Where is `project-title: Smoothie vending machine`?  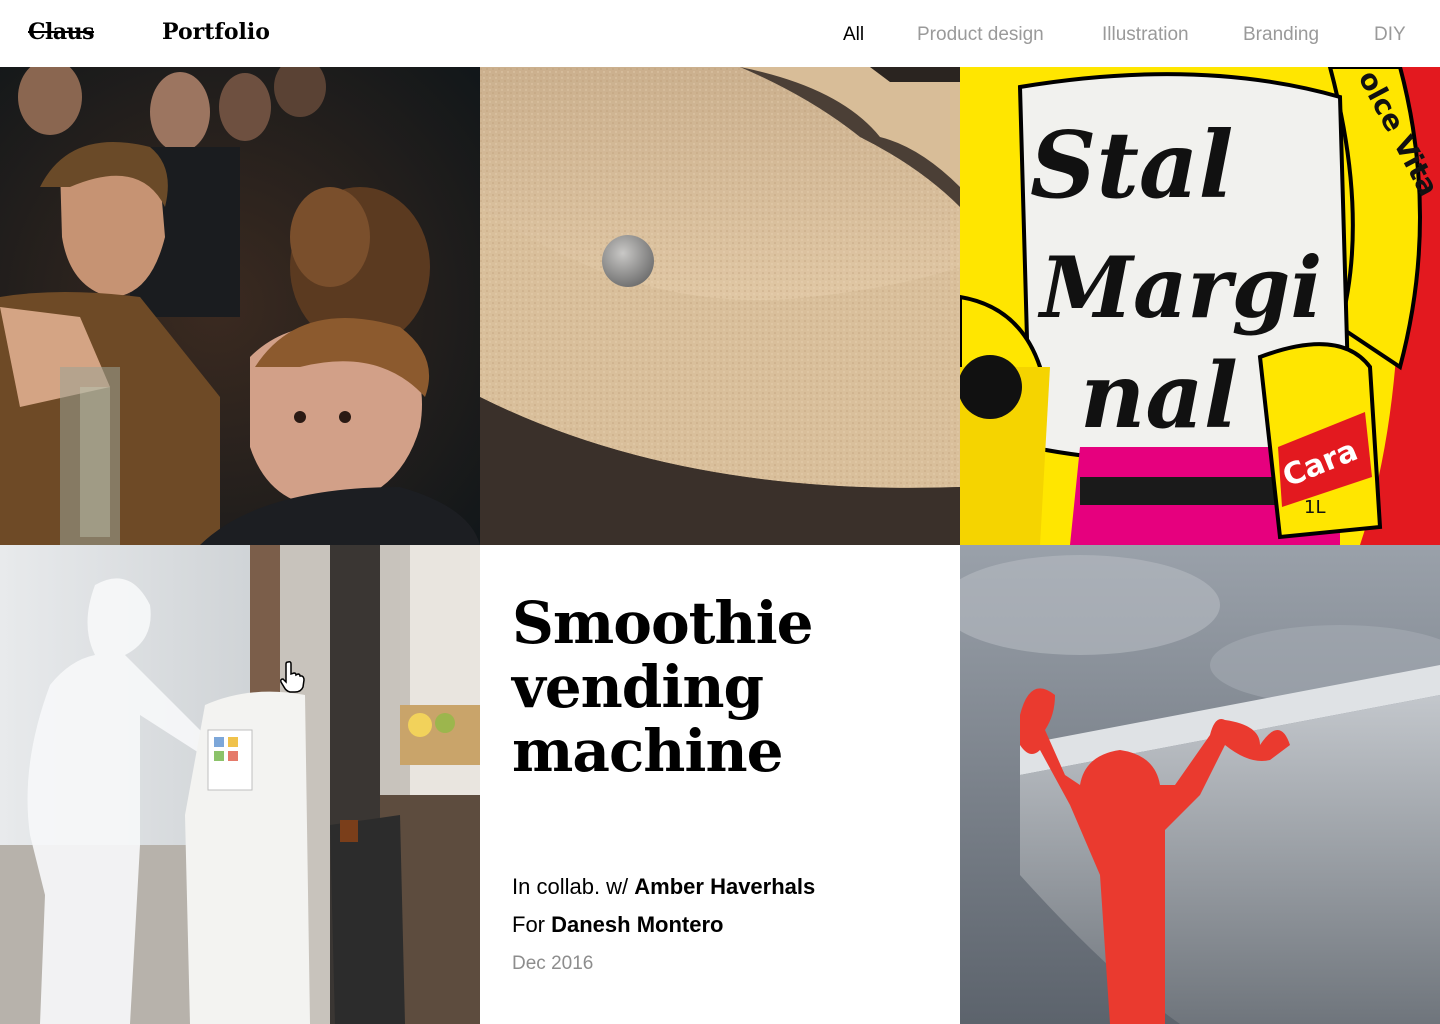
project-title: Smoothie vending machine is located at coordinates (663, 687).